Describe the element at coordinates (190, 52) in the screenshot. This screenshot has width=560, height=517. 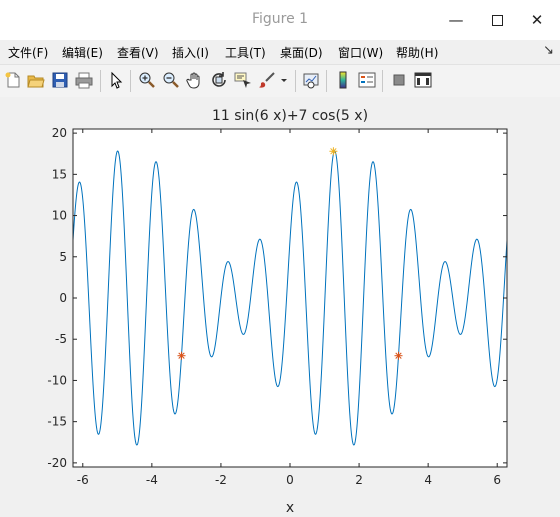
I see `menu-insert: 插入(I)` at that location.